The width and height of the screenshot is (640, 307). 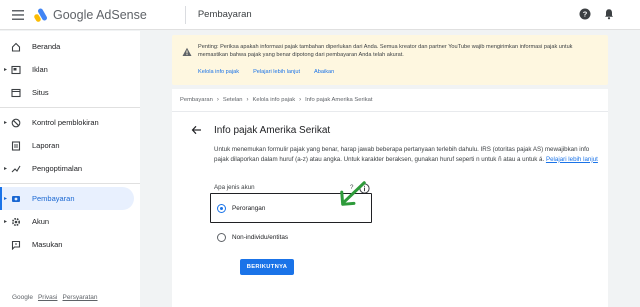 I want to click on sidebar-item-label: Situs, so click(x=40, y=92).